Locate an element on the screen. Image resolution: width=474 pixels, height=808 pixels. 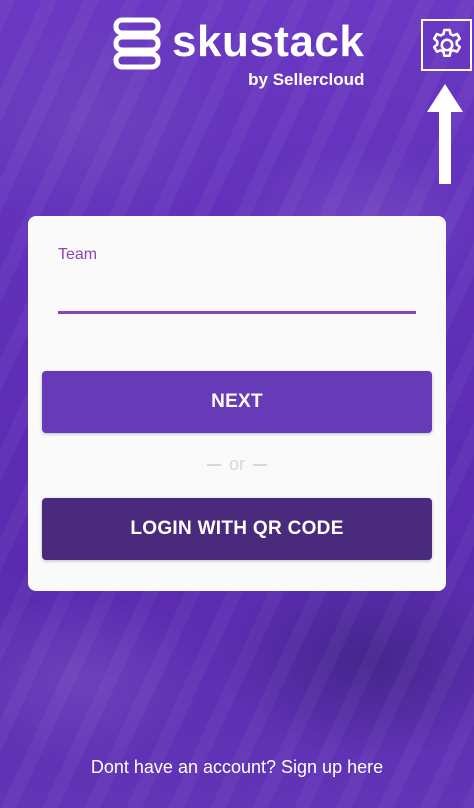
team-field-label: Team is located at coordinates (78, 254).